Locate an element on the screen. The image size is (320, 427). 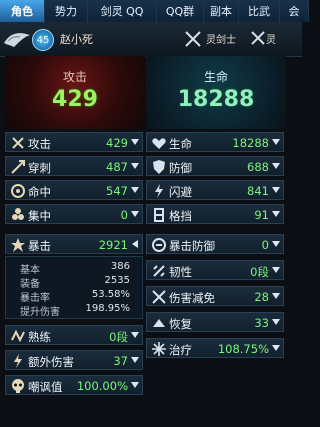
skull-icon is located at coordinates (18, 386).